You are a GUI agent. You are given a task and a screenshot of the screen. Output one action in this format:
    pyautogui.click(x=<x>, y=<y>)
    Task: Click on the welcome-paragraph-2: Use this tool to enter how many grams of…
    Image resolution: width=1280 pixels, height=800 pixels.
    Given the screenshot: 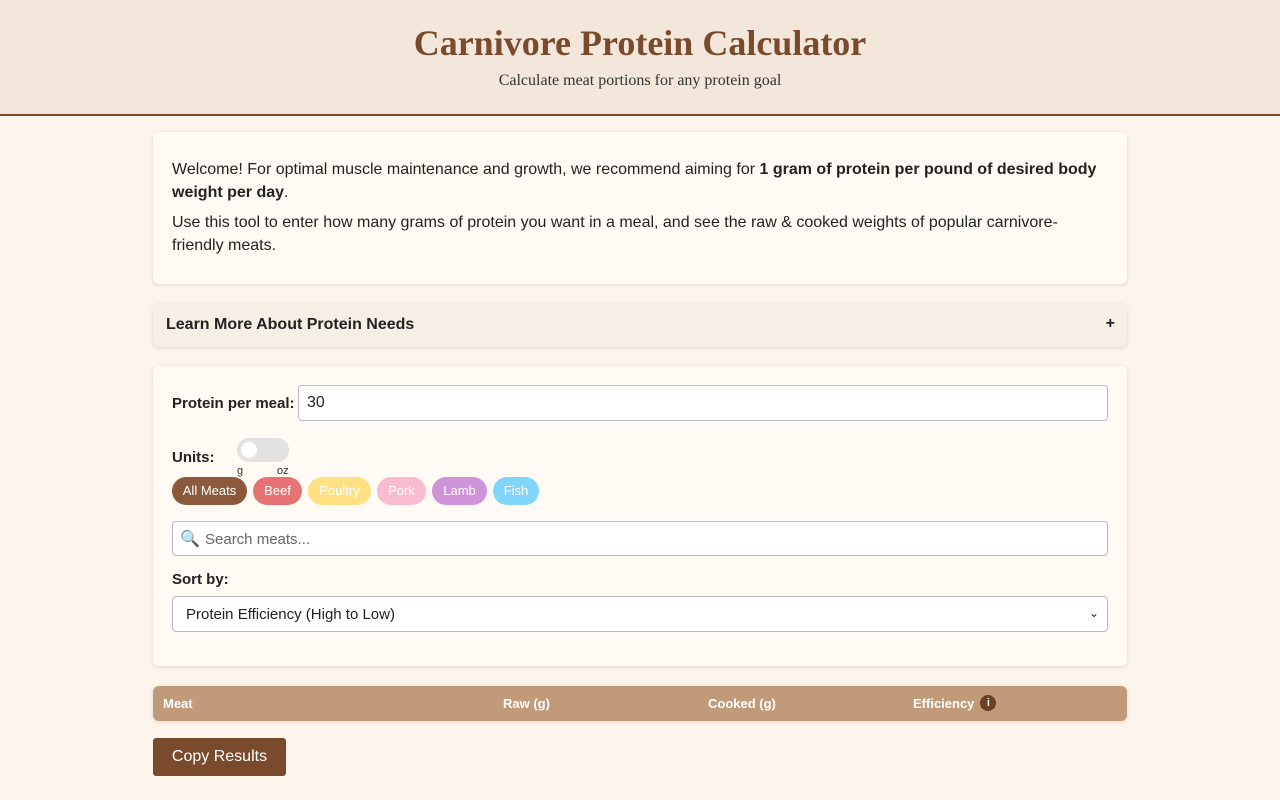 What is the action you would take?
    pyautogui.click(x=615, y=234)
    